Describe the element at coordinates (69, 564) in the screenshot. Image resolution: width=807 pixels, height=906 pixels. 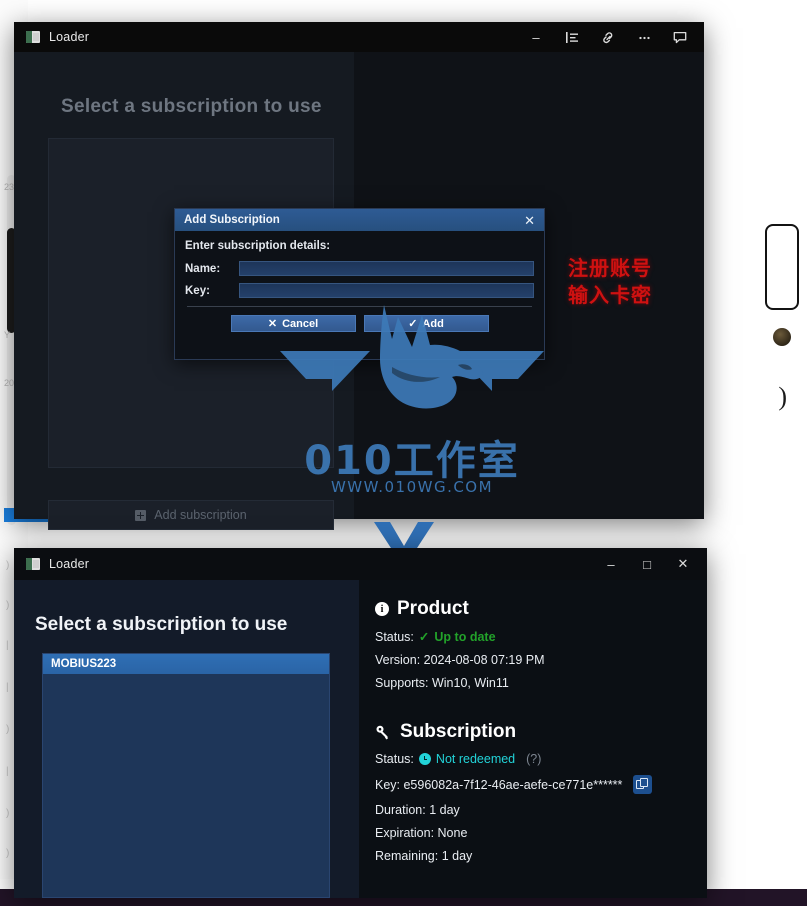
I see `bottom-window-title: Loader` at that location.